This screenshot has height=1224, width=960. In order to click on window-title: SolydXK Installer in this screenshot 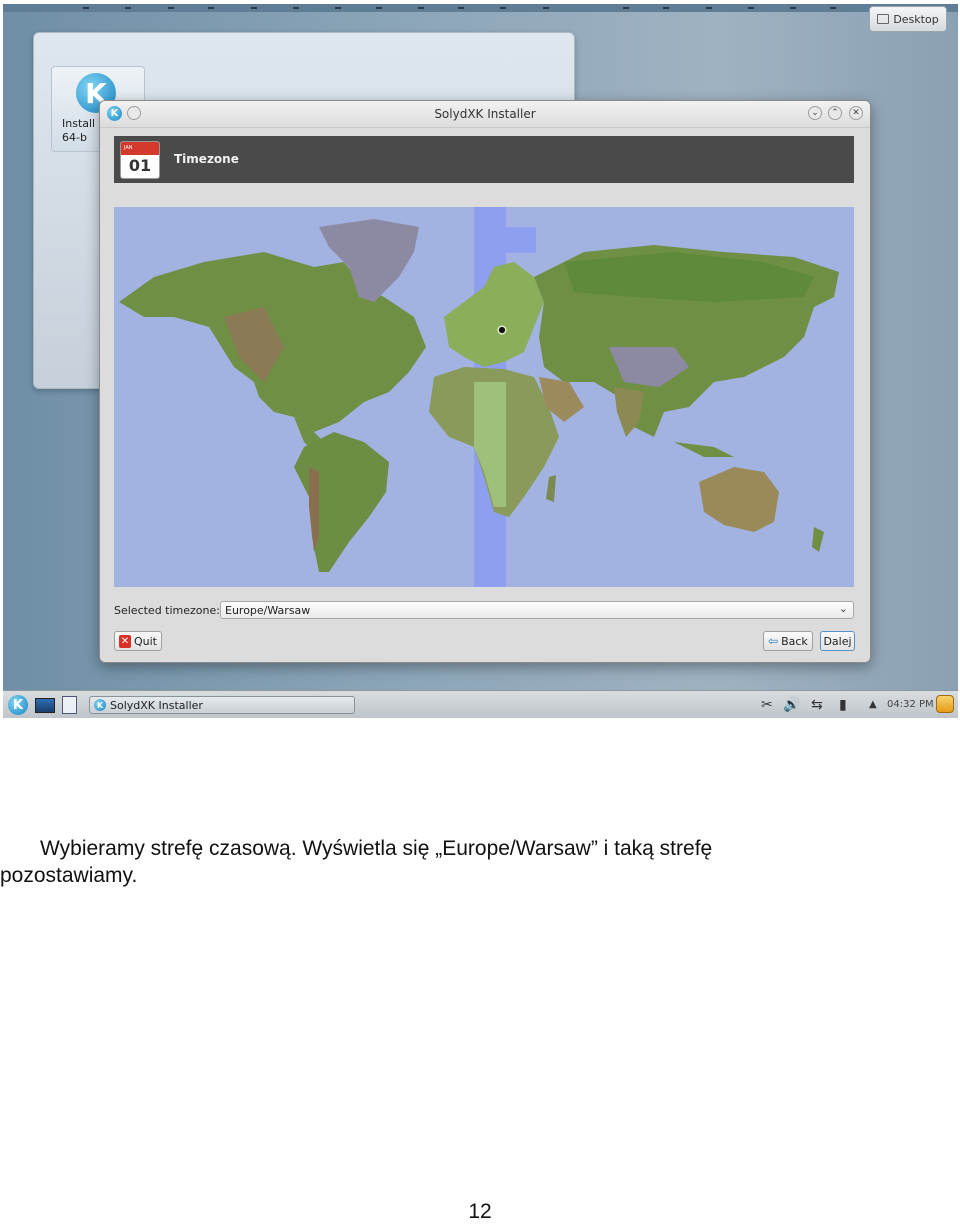, I will do `click(485, 114)`.